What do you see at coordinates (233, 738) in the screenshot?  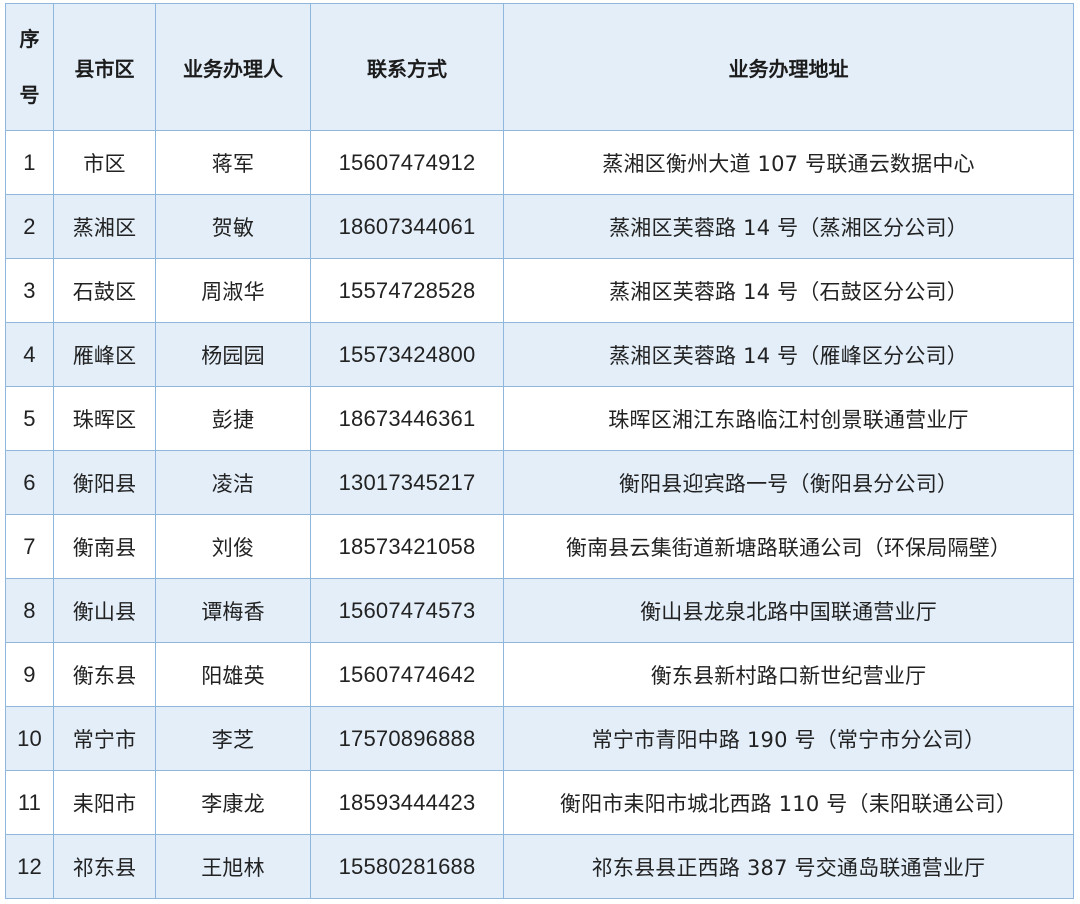 I see `cell-handler: 李芝` at bounding box center [233, 738].